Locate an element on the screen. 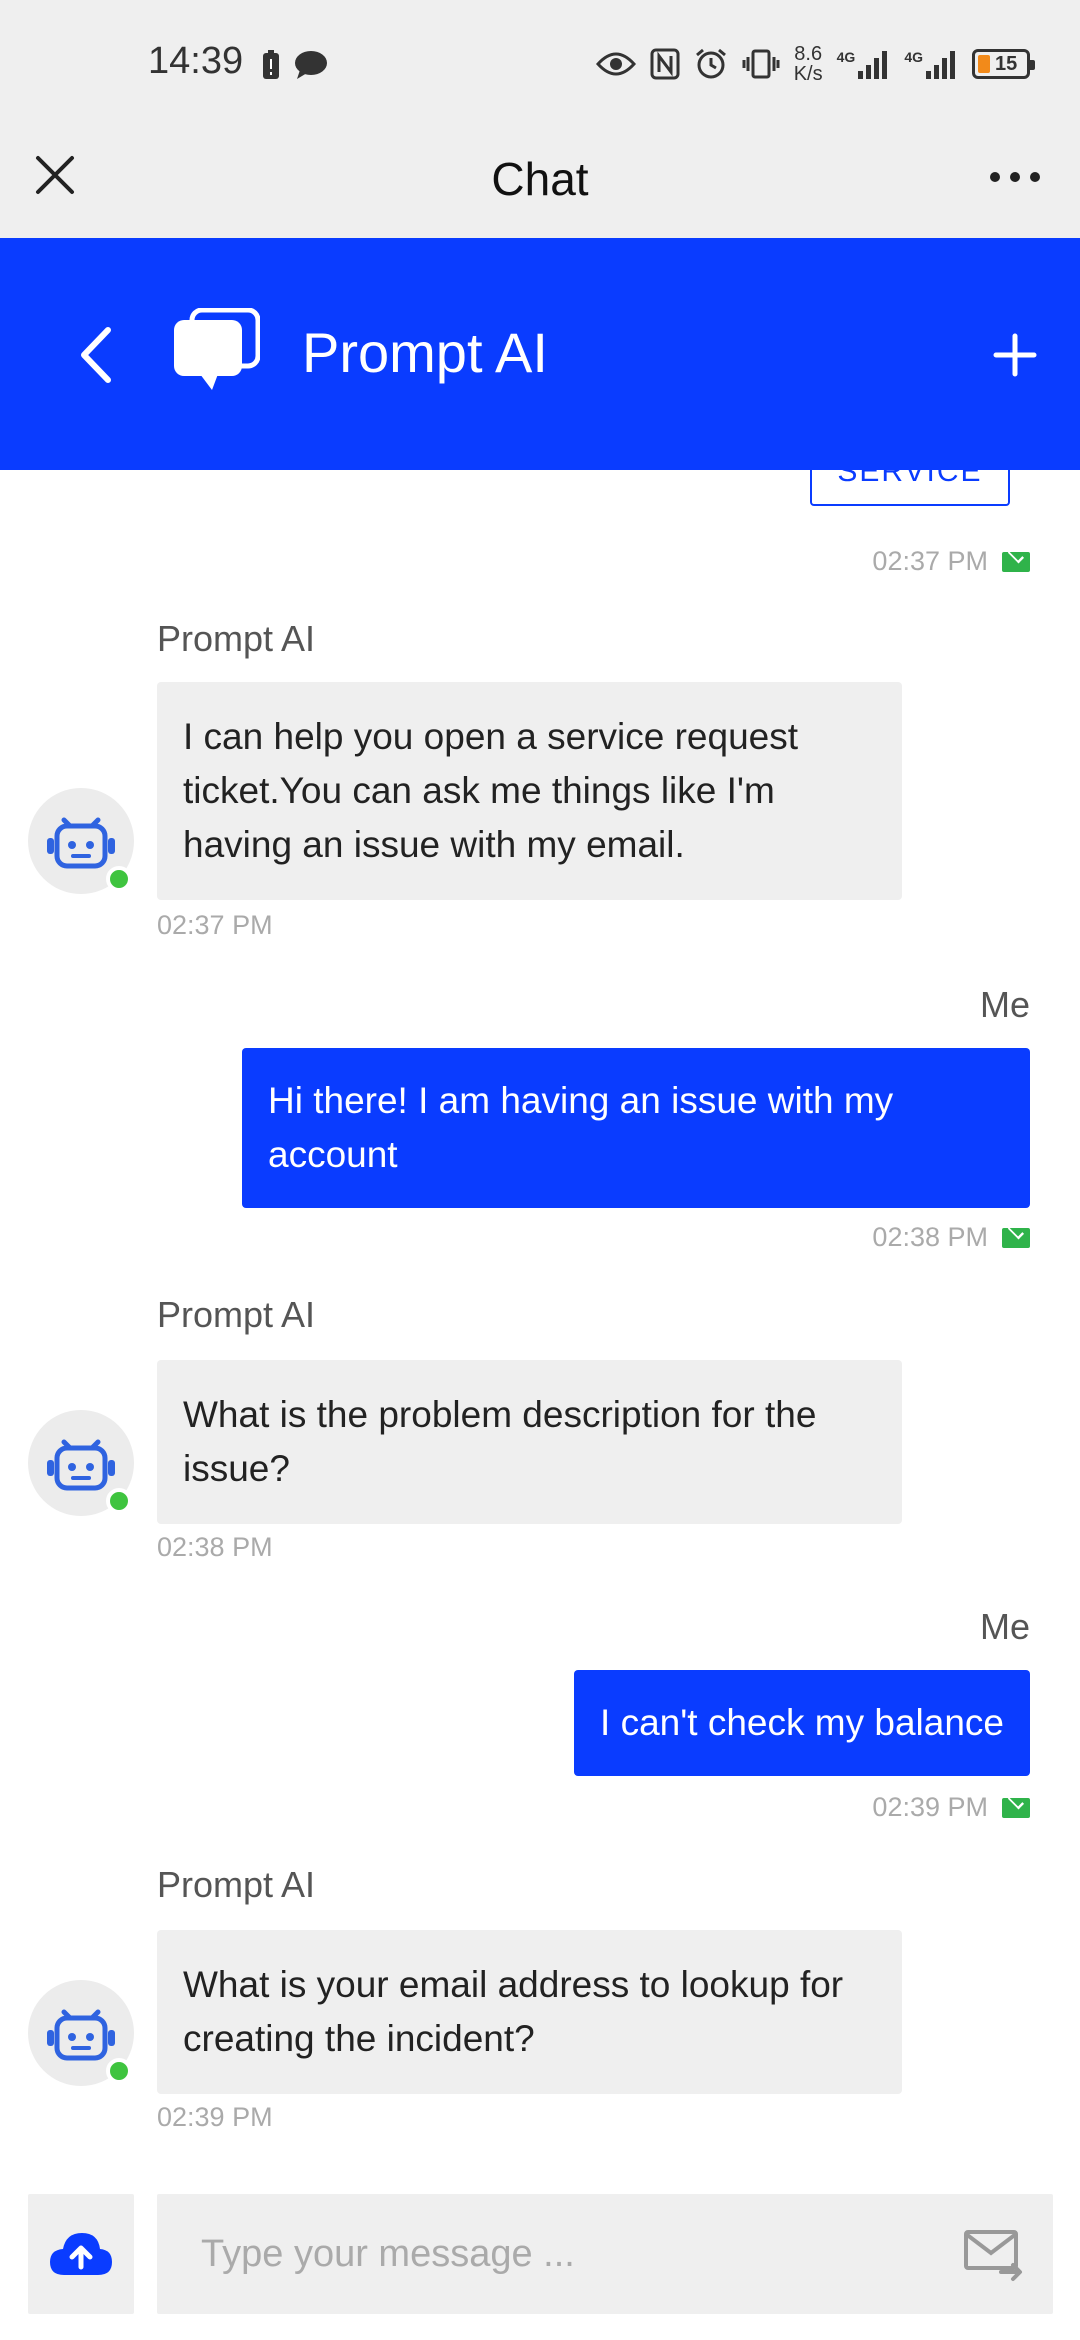  status-notification-icons is located at coordinates (295, 65).